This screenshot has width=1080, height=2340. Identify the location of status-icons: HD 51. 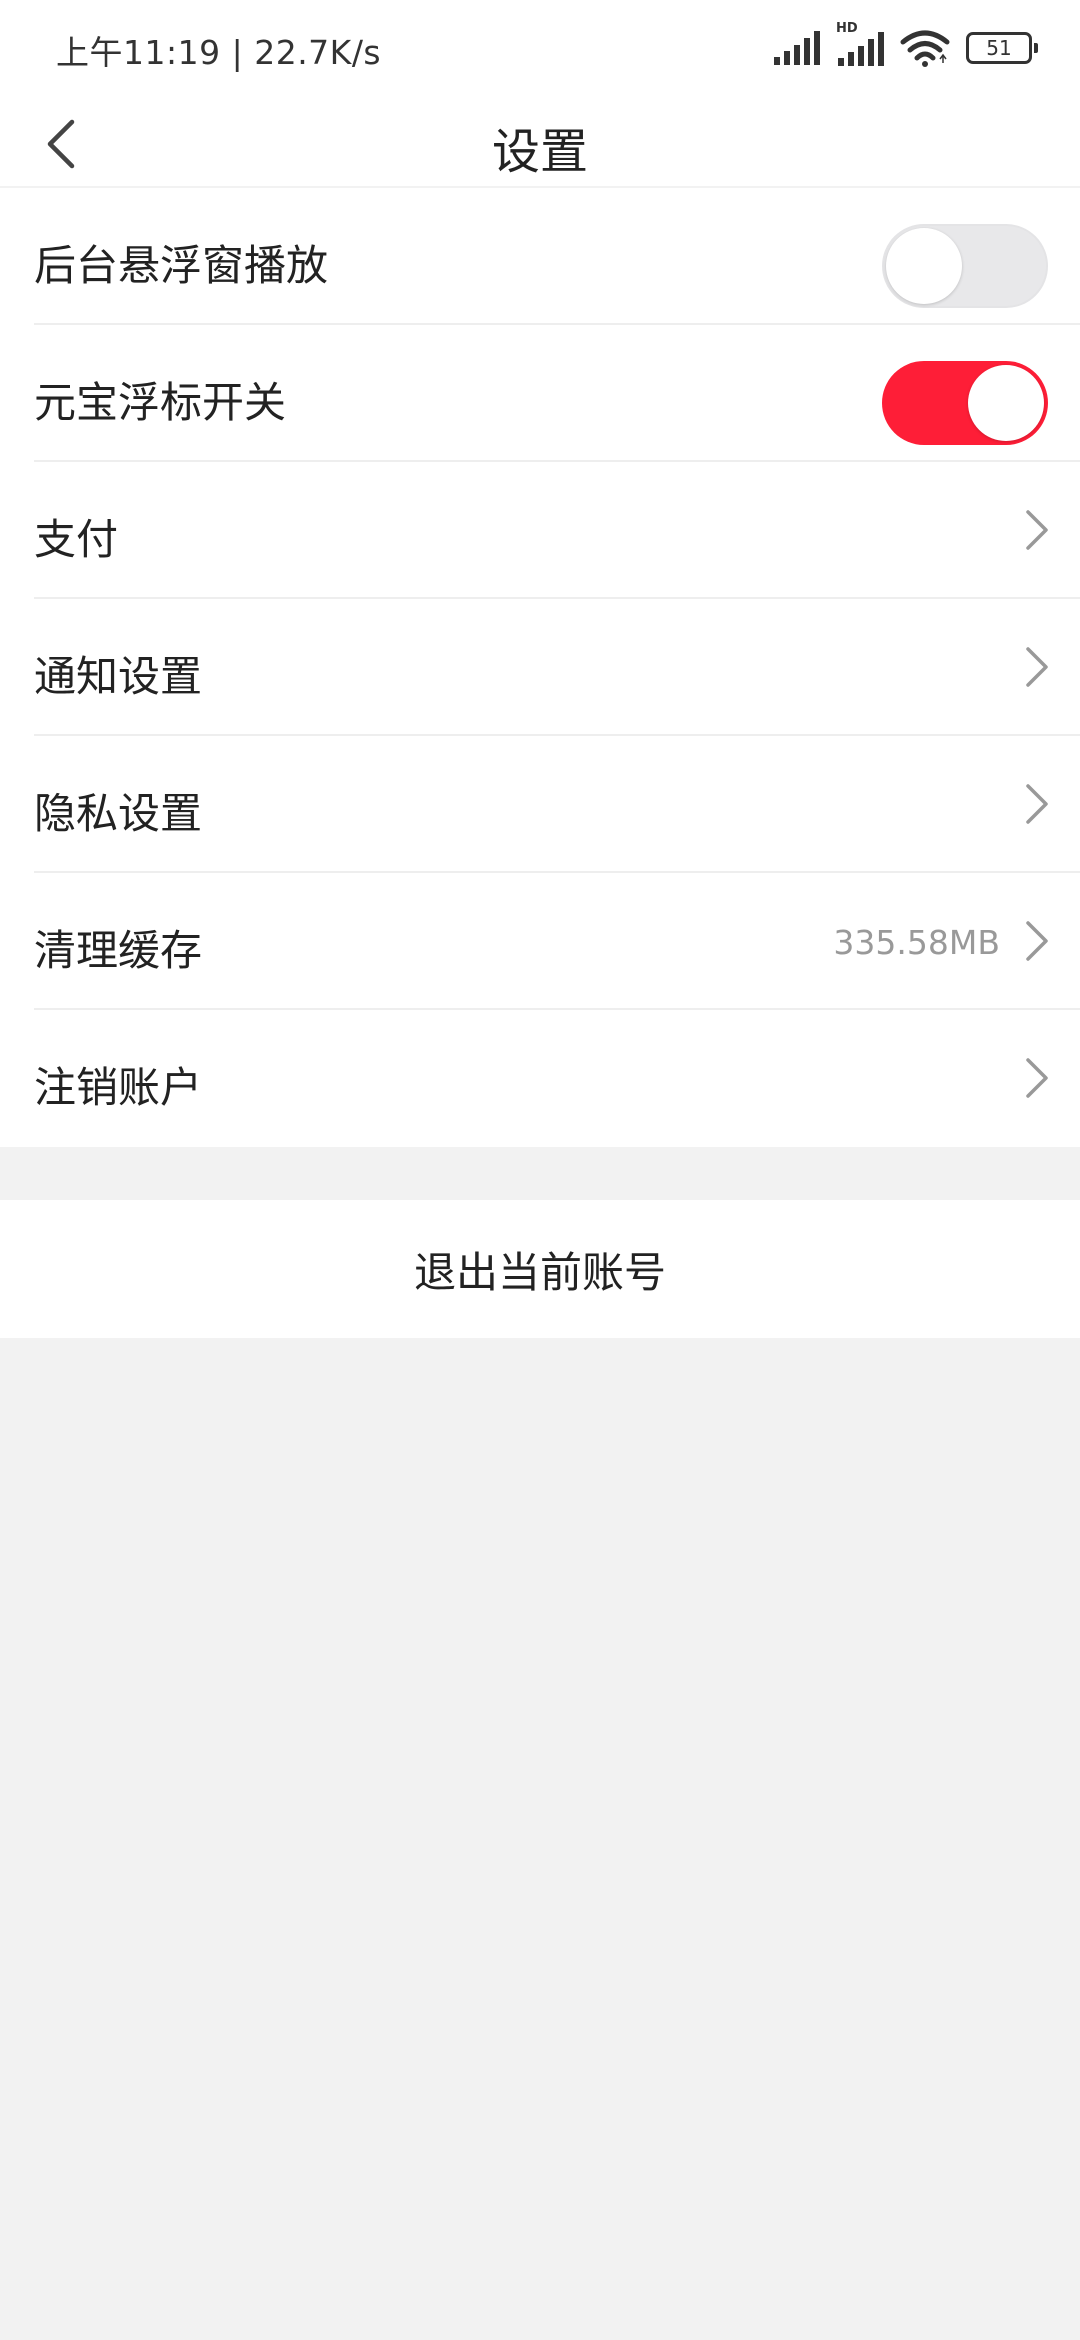
(907, 47).